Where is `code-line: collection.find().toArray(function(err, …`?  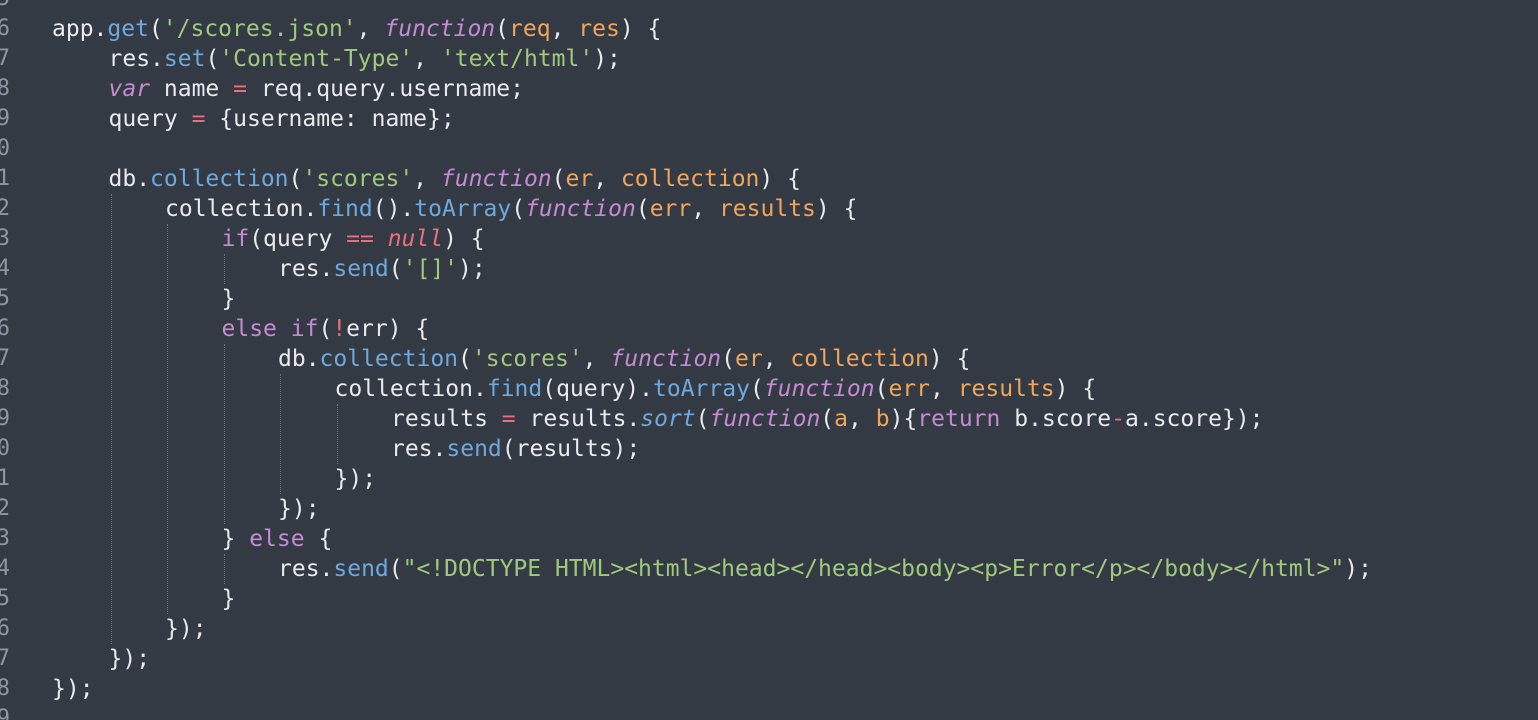
code-line: collection.find().toArray(function(err, … is located at coordinates (511, 209).